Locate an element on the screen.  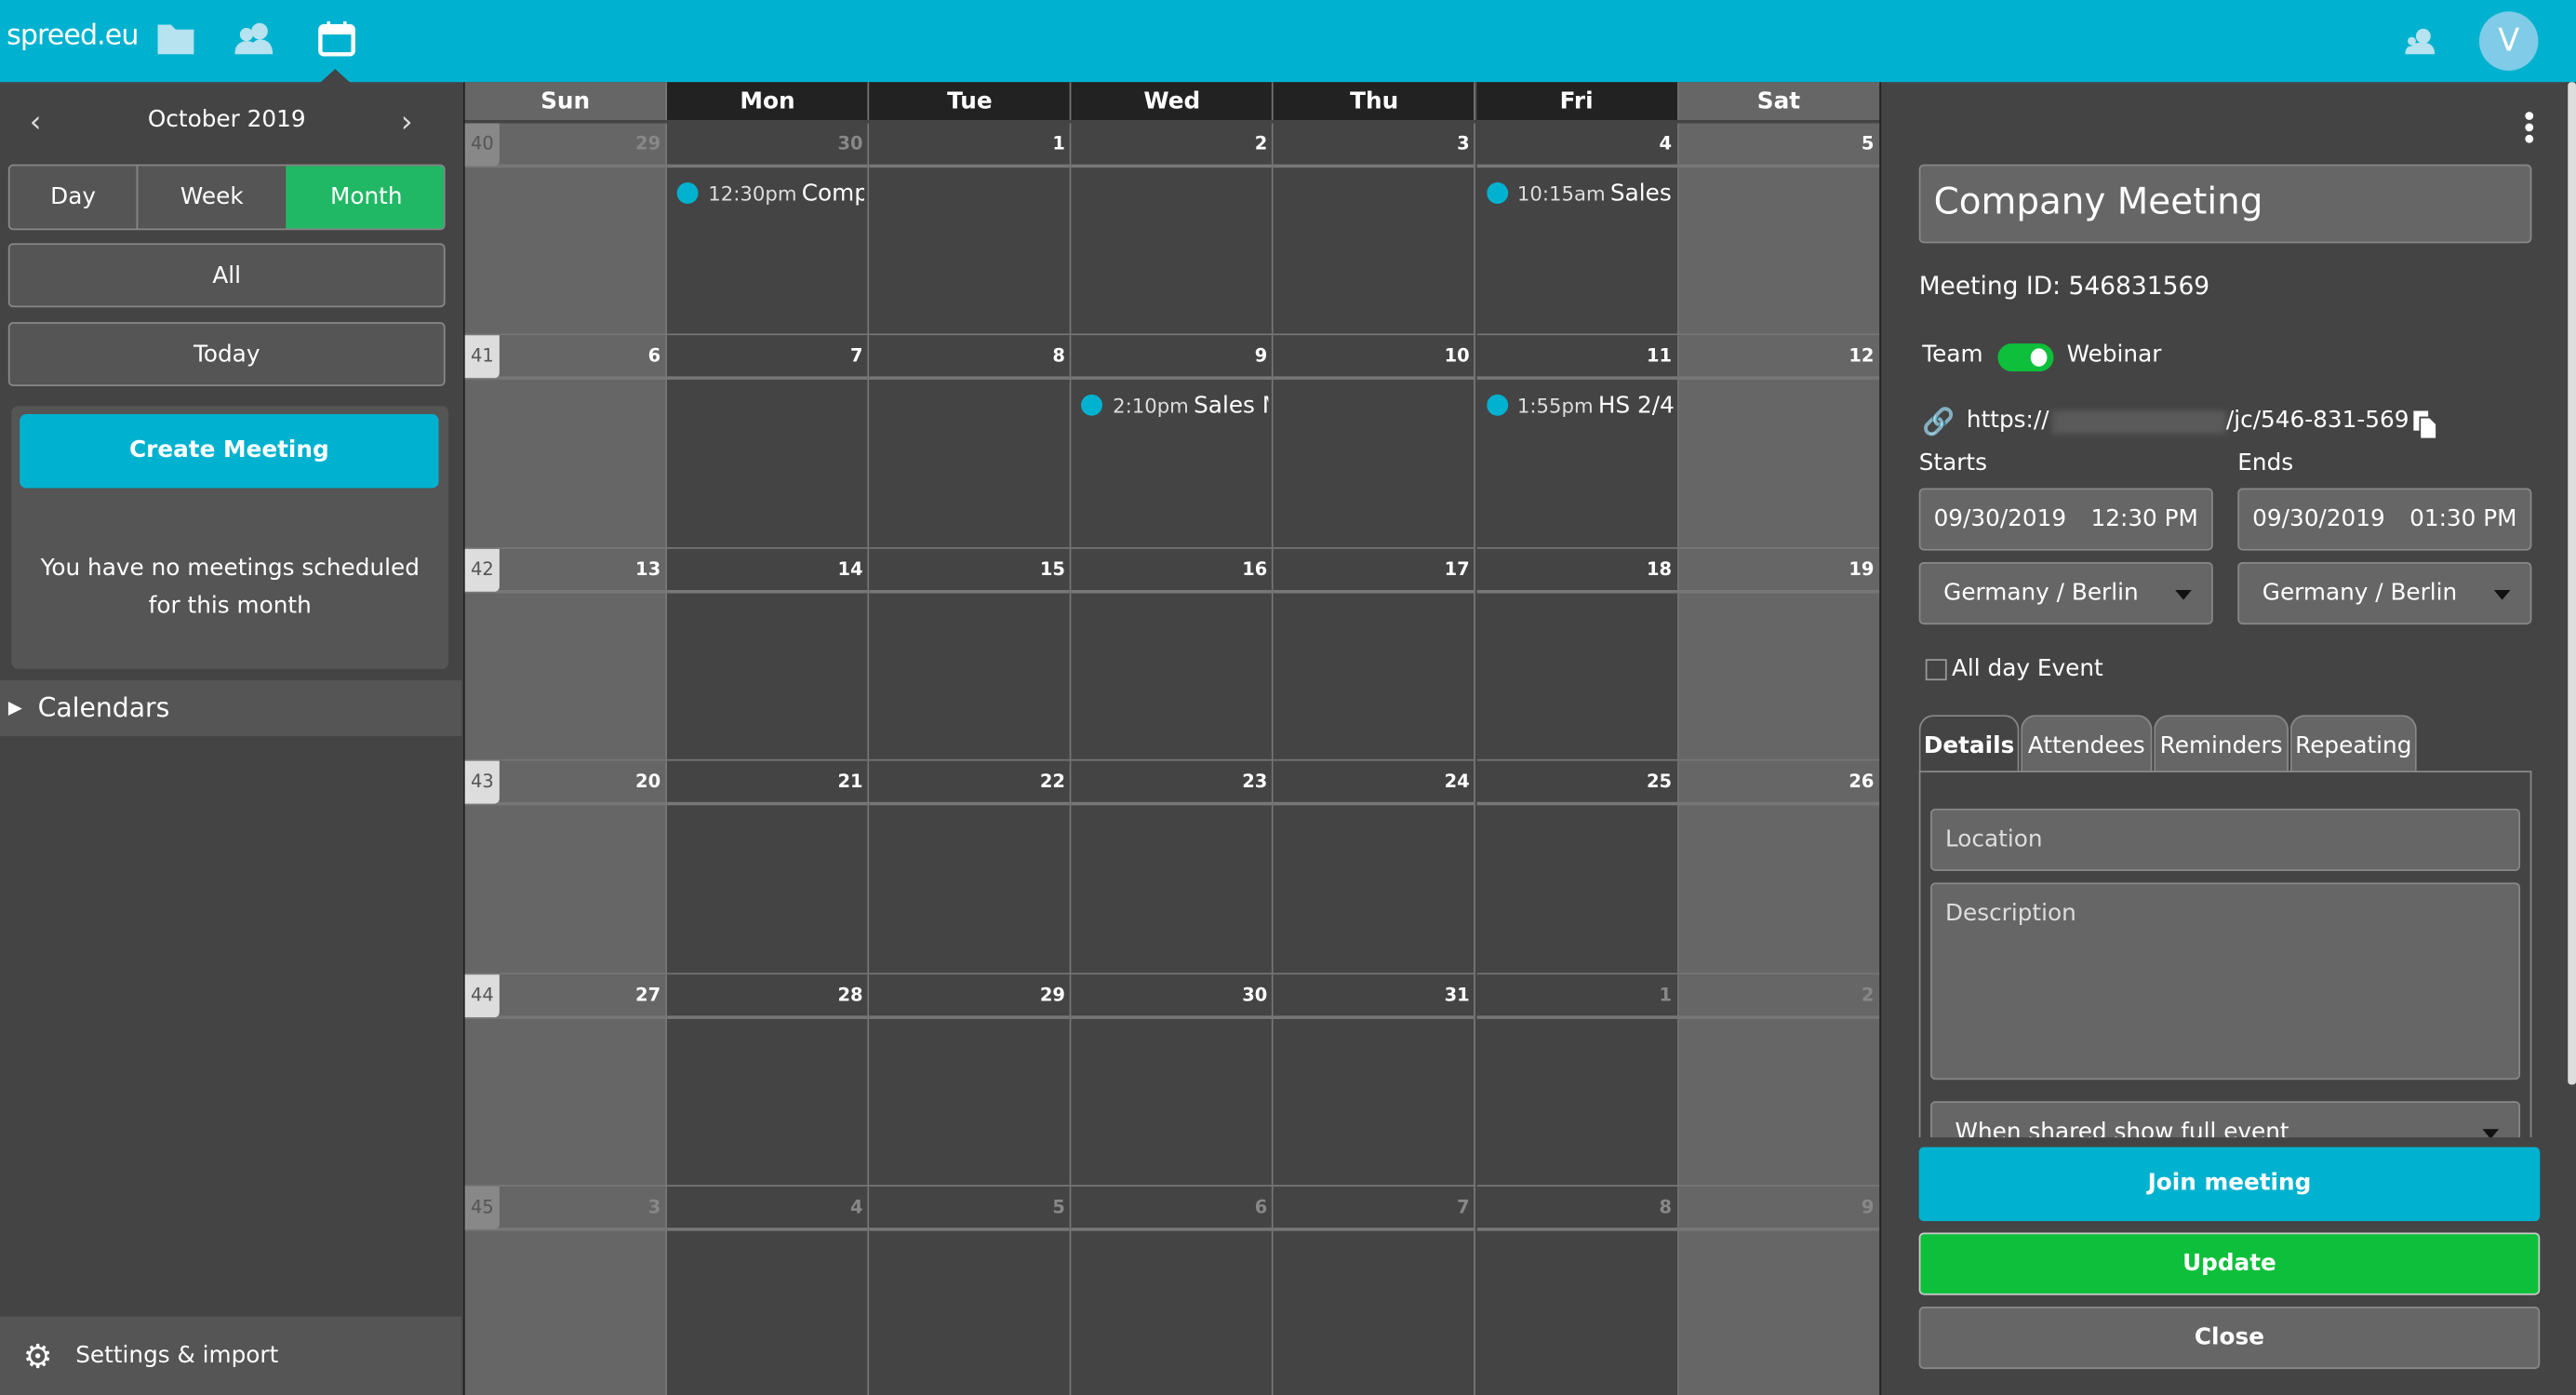
day-cell: 6 41 is located at coordinates (566, 442).